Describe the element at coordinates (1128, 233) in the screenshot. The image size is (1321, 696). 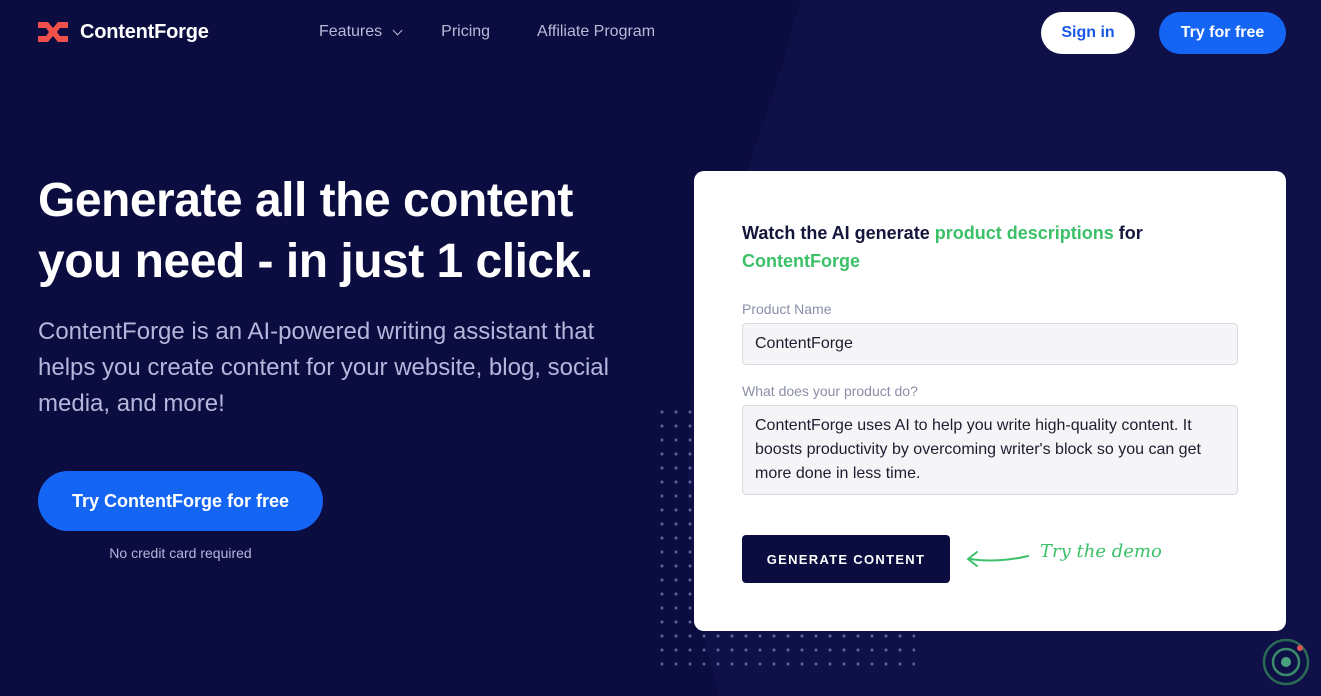
I see `demo-heading-middle: for` at that location.